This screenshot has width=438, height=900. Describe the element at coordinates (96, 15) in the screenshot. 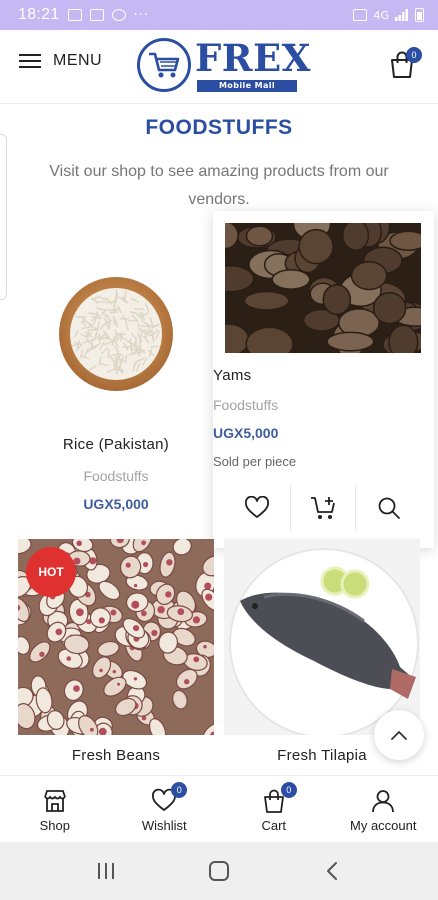

I see `video-notification-icon` at that location.